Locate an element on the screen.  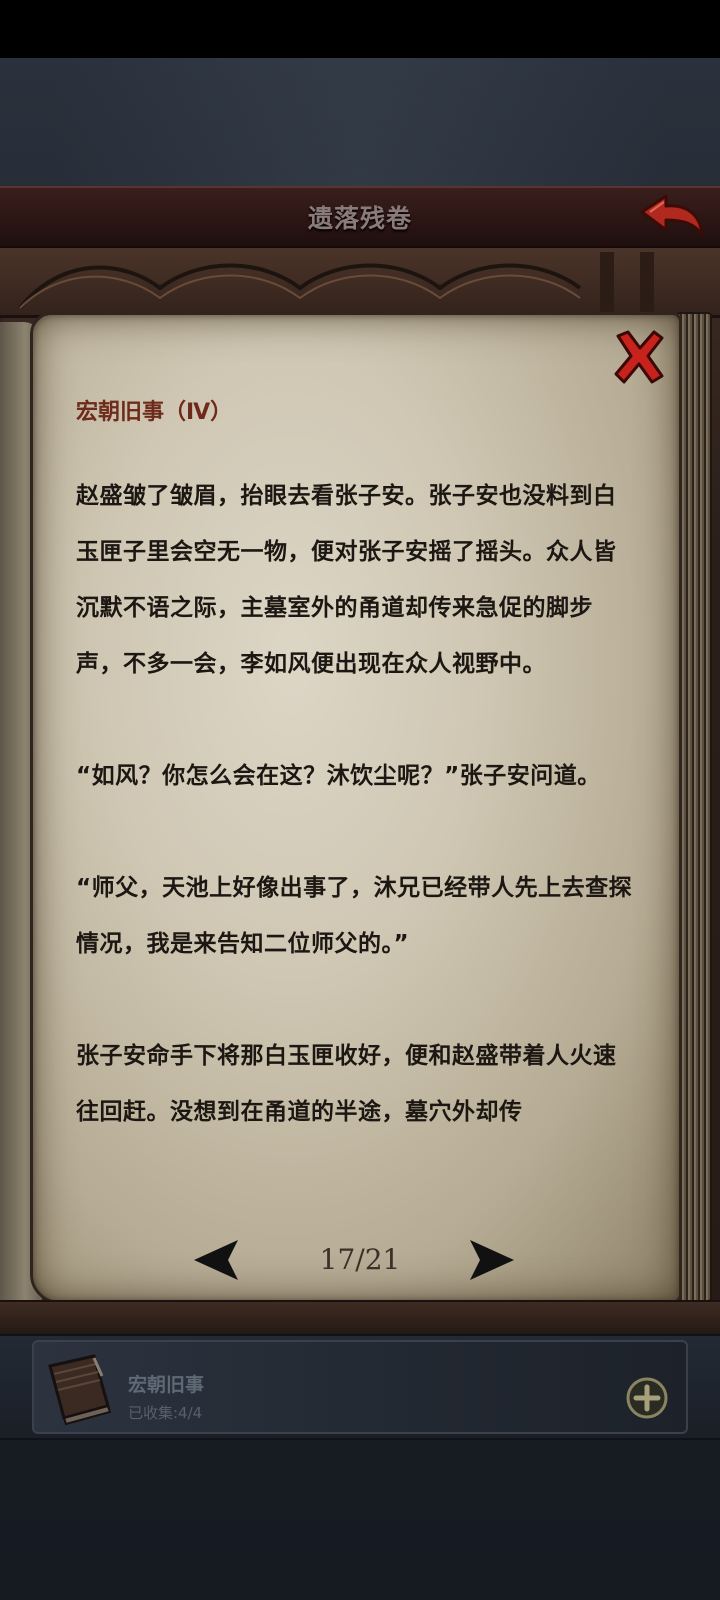
prev-page-button is located at coordinates (217, 1260).